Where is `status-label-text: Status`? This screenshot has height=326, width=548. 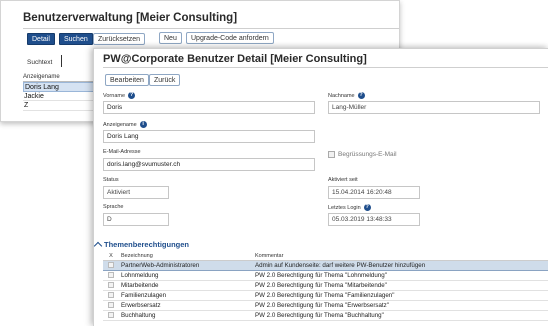 status-label-text: Status is located at coordinates (111, 180).